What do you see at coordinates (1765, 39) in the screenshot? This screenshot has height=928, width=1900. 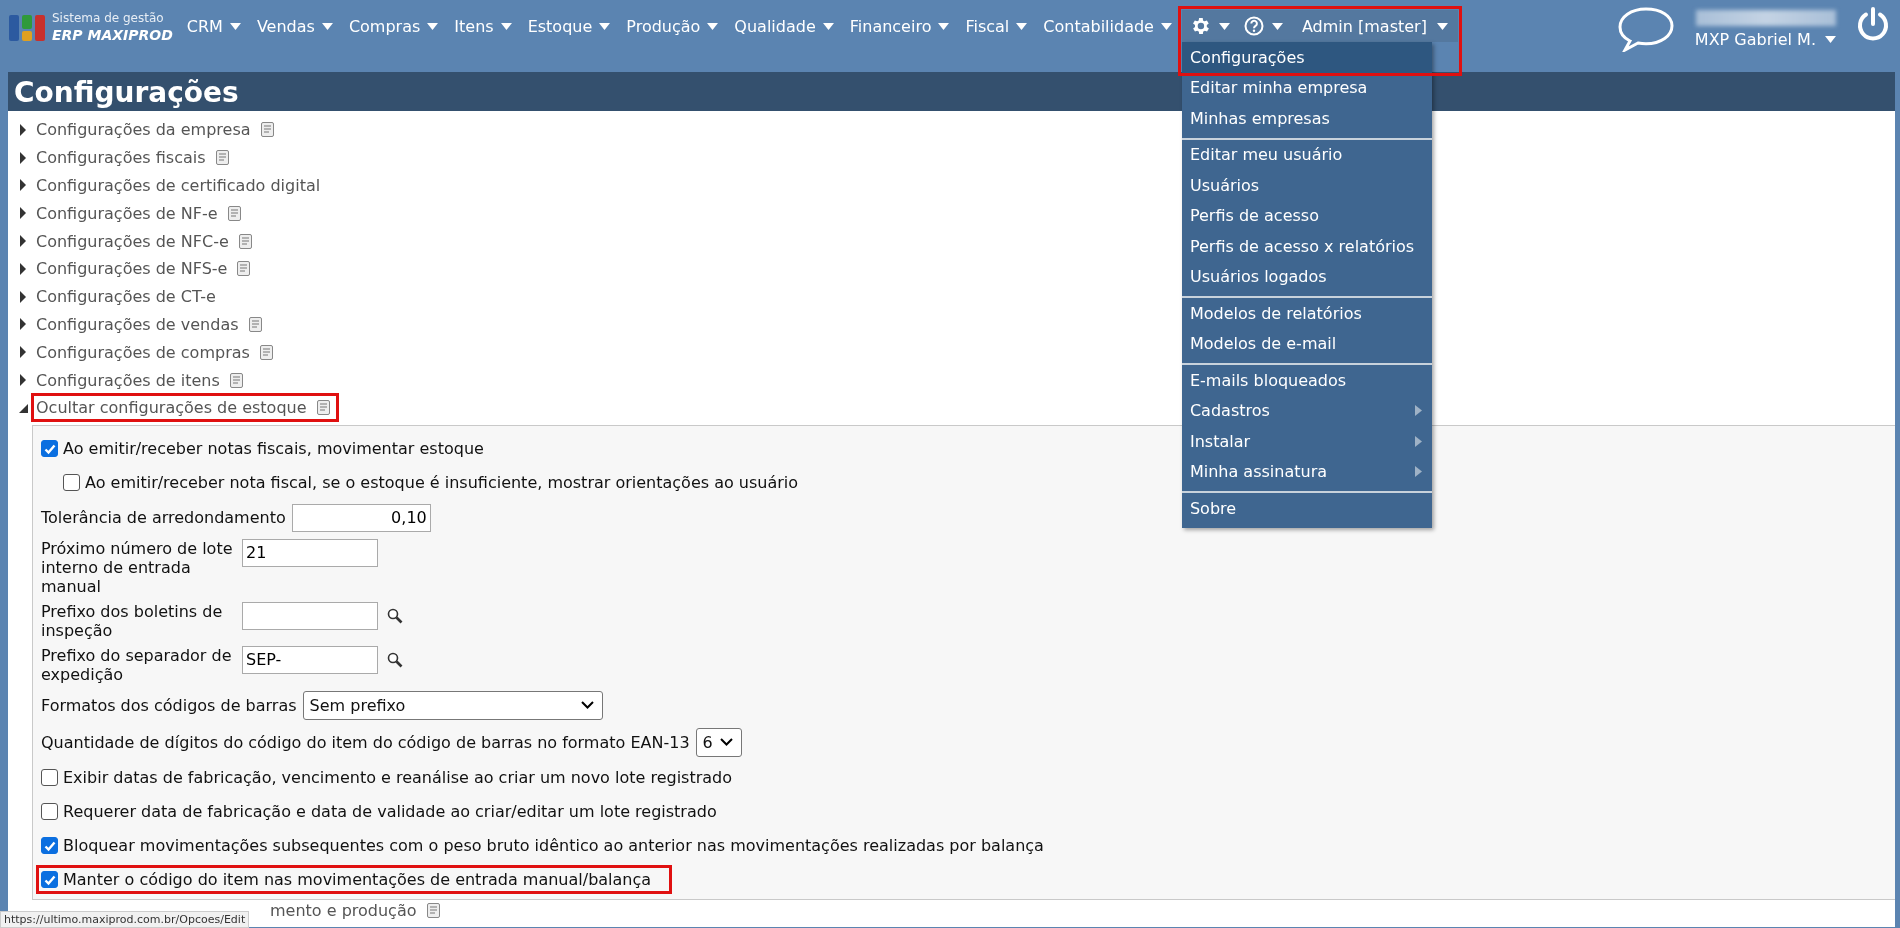 I see `user-menu: MXP Gabriel M.` at bounding box center [1765, 39].